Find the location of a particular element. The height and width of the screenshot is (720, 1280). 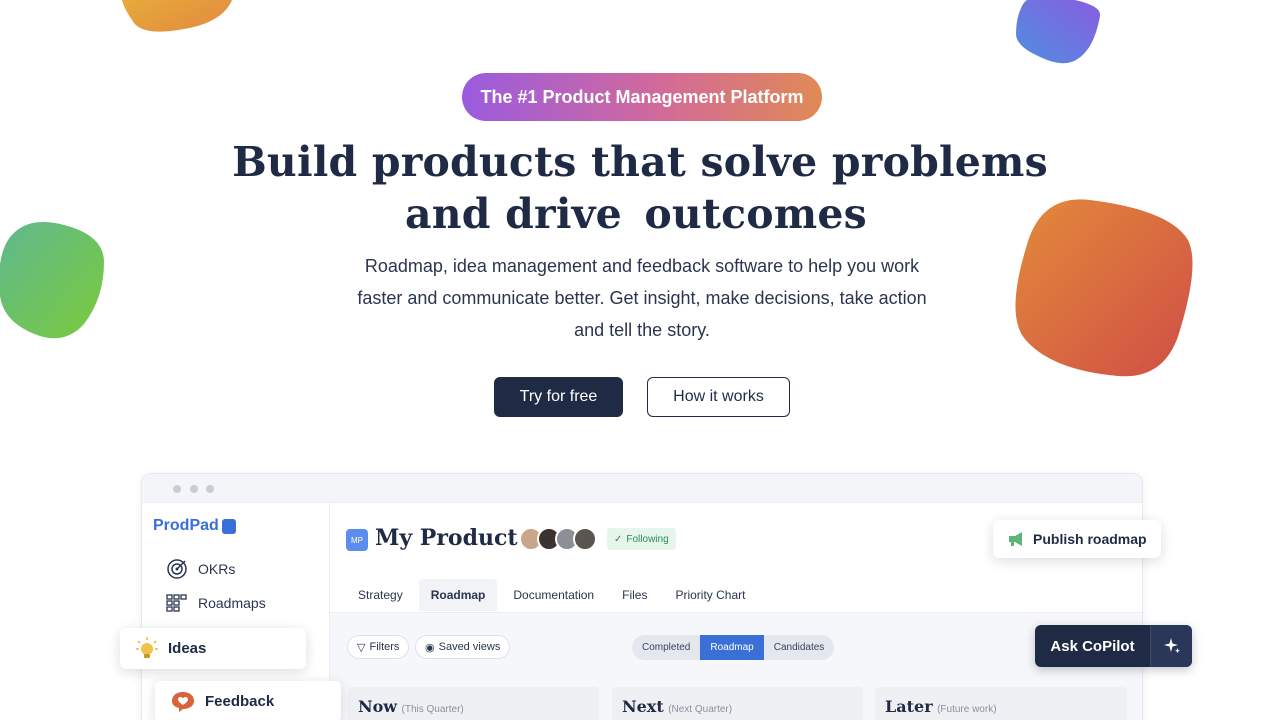

ask-copilot-button: Ask CoPilot is located at coordinates (1113, 646).